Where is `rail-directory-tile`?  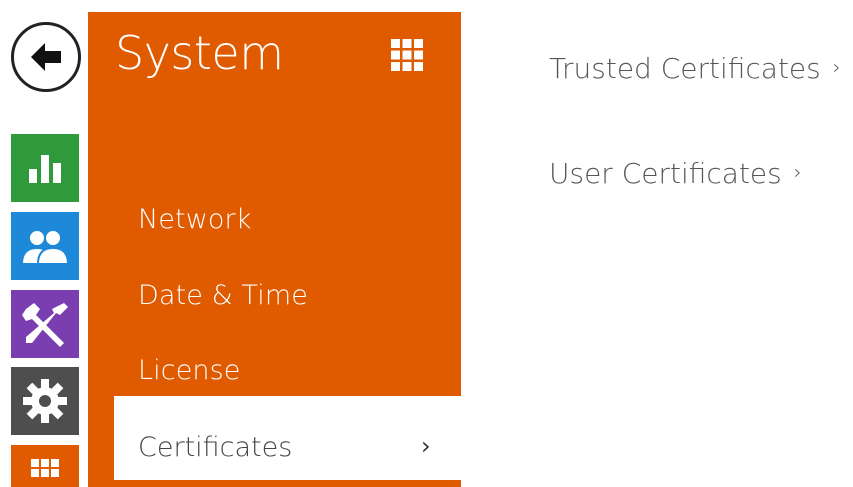
rail-directory-tile is located at coordinates (45, 246).